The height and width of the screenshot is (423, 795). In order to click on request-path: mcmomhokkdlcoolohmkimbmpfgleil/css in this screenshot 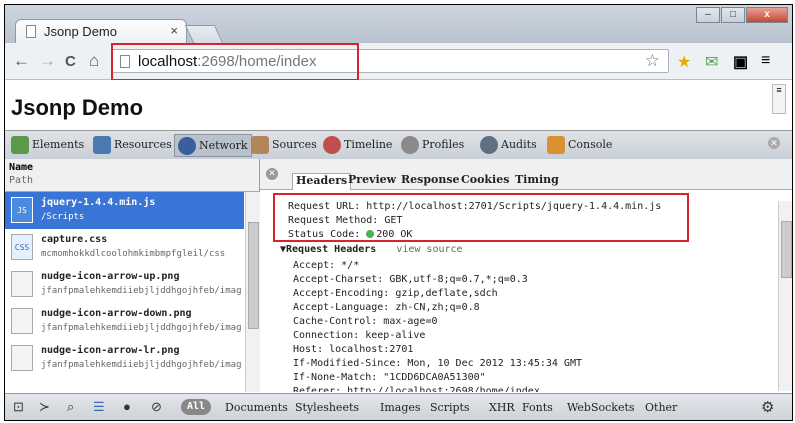, I will do `click(133, 254)`.